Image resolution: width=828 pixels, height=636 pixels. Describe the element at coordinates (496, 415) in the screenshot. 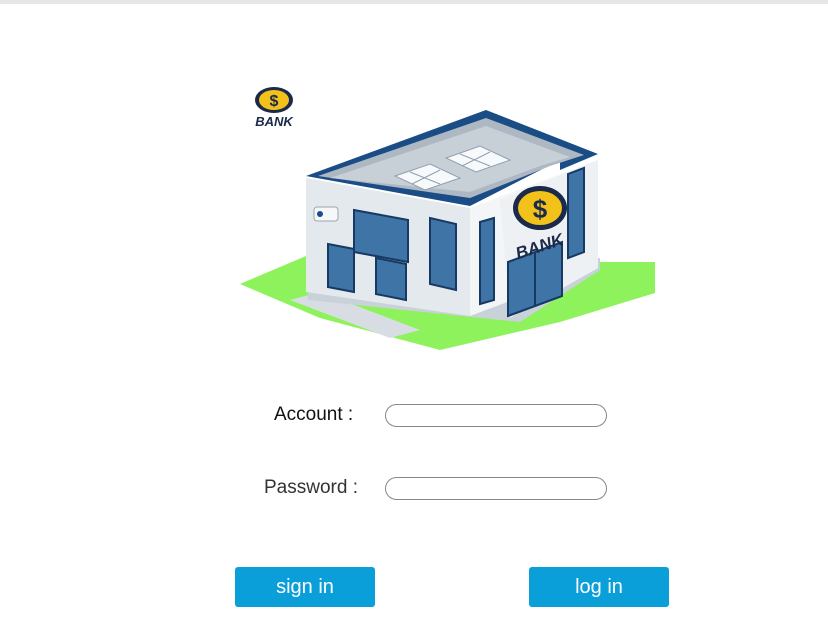

I see `account-input` at that location.